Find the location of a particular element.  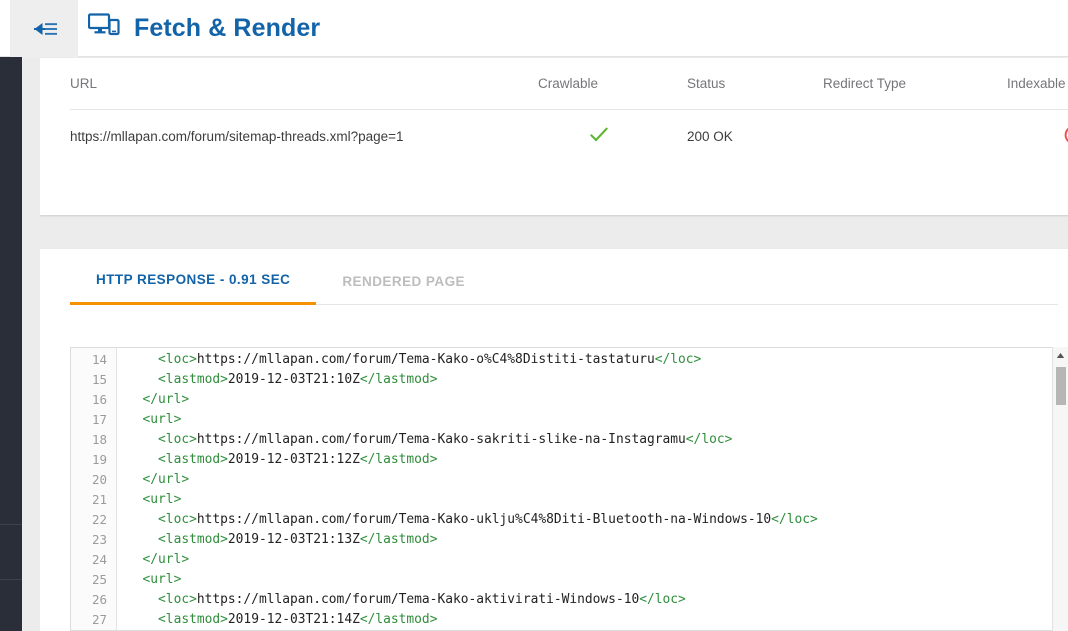

cell-indexable is located at coordinates (1025, 137).